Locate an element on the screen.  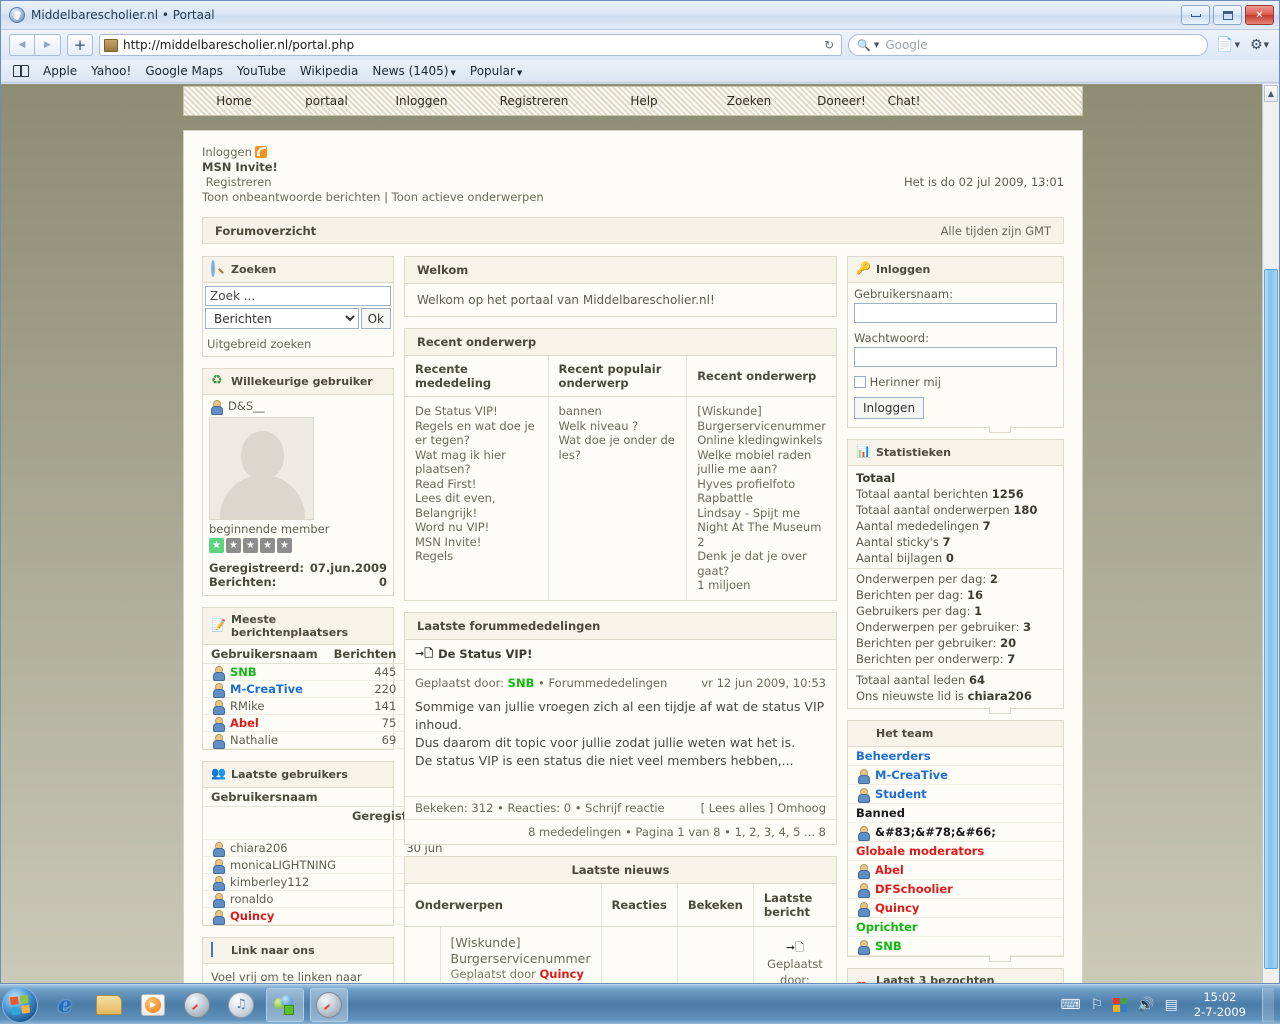
network-icon: ▤ is located at coordinates (1171, 1005).